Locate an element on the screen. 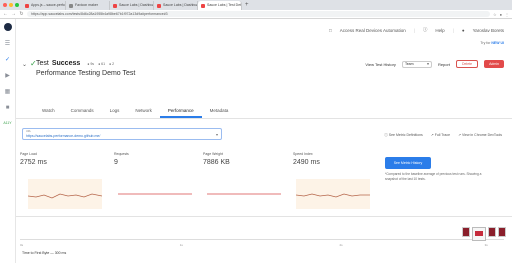  page-weight-sparkline is located at coordinates (244, 194).